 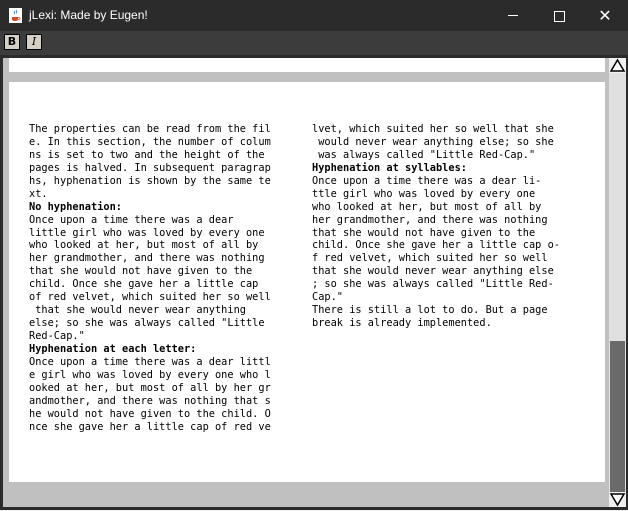 What do you see at coordinates (150, 387) in the screenshot?
I see `text-line: ooked at her, but most of all by her gr` at bounding box center [150, 387].